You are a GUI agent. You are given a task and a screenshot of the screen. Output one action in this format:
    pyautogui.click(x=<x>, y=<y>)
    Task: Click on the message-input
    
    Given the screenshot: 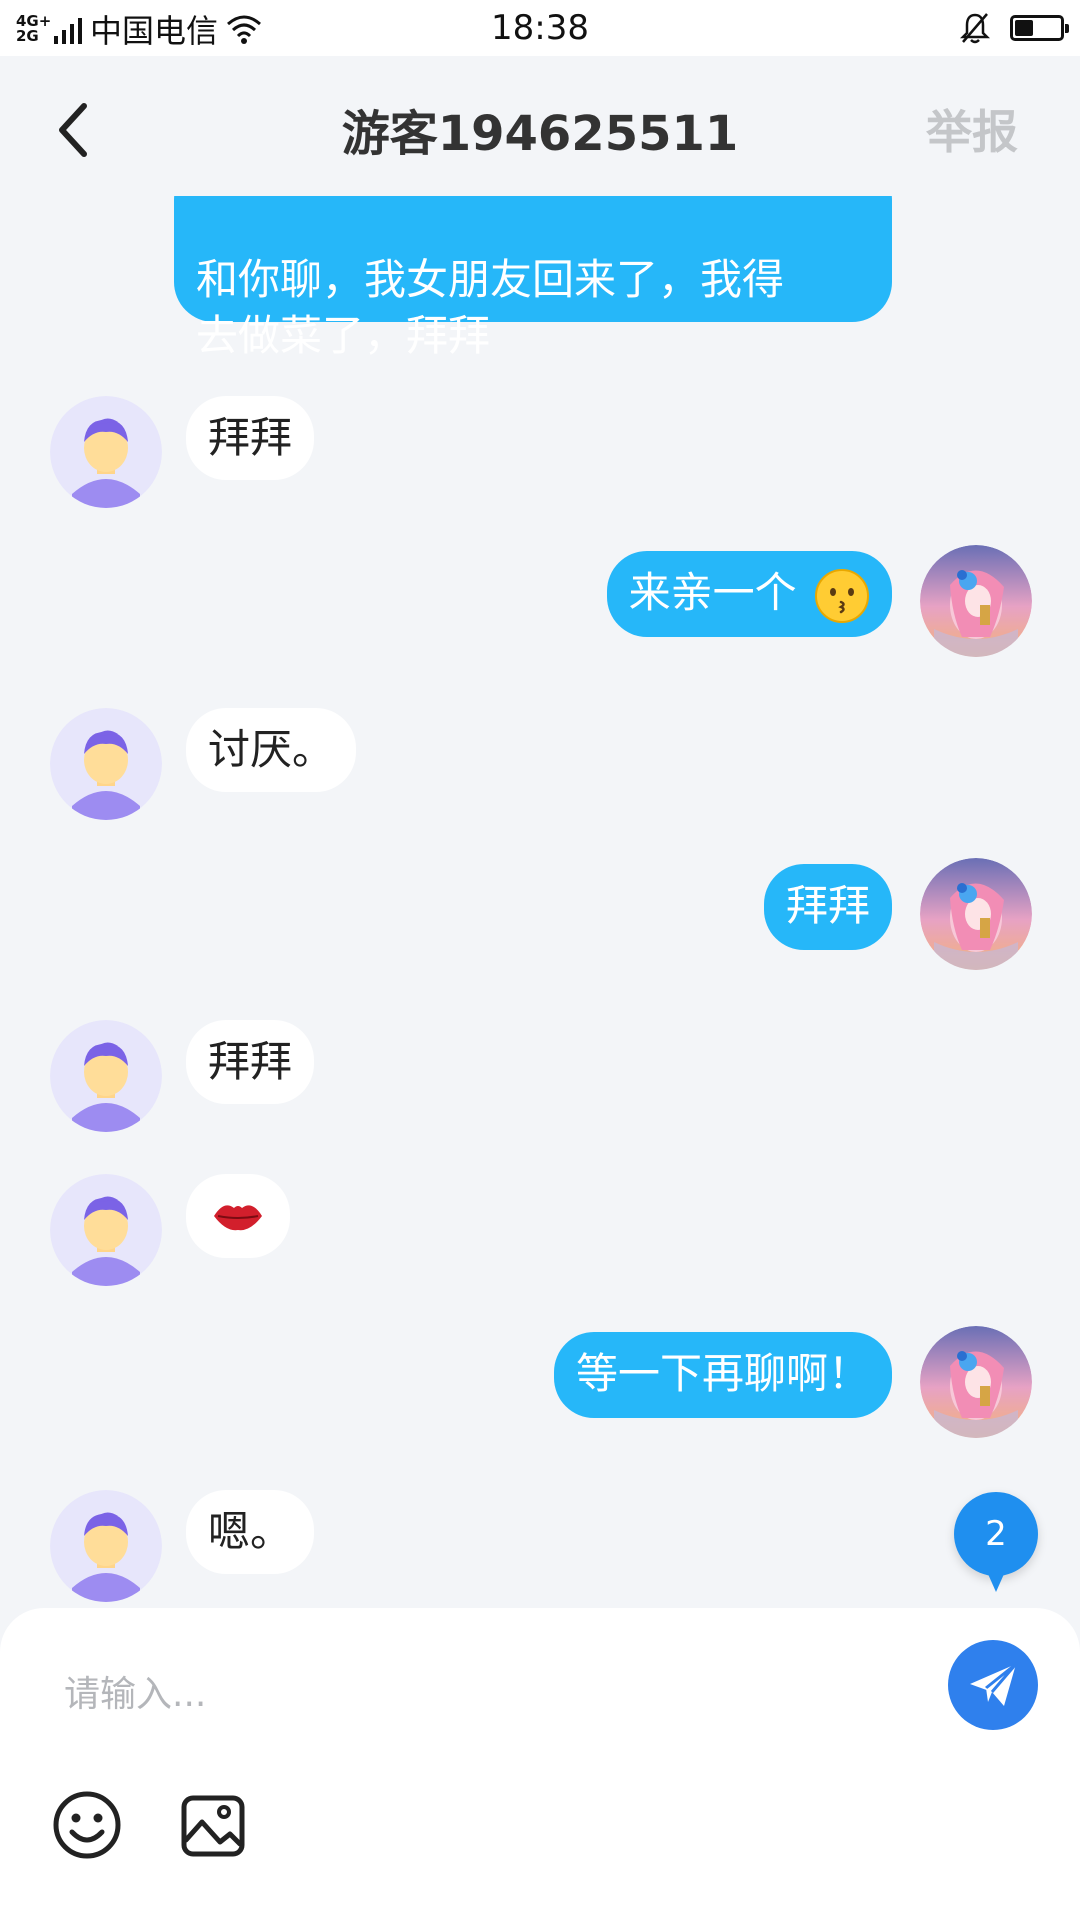 What is the action you would take?
    pyautogui.click(x=493, y=1694)
    